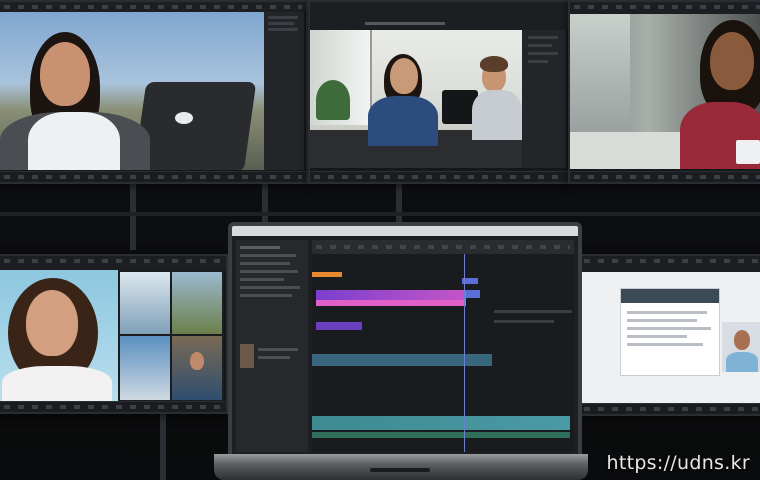  I want to click on plant, so click(333, 100).